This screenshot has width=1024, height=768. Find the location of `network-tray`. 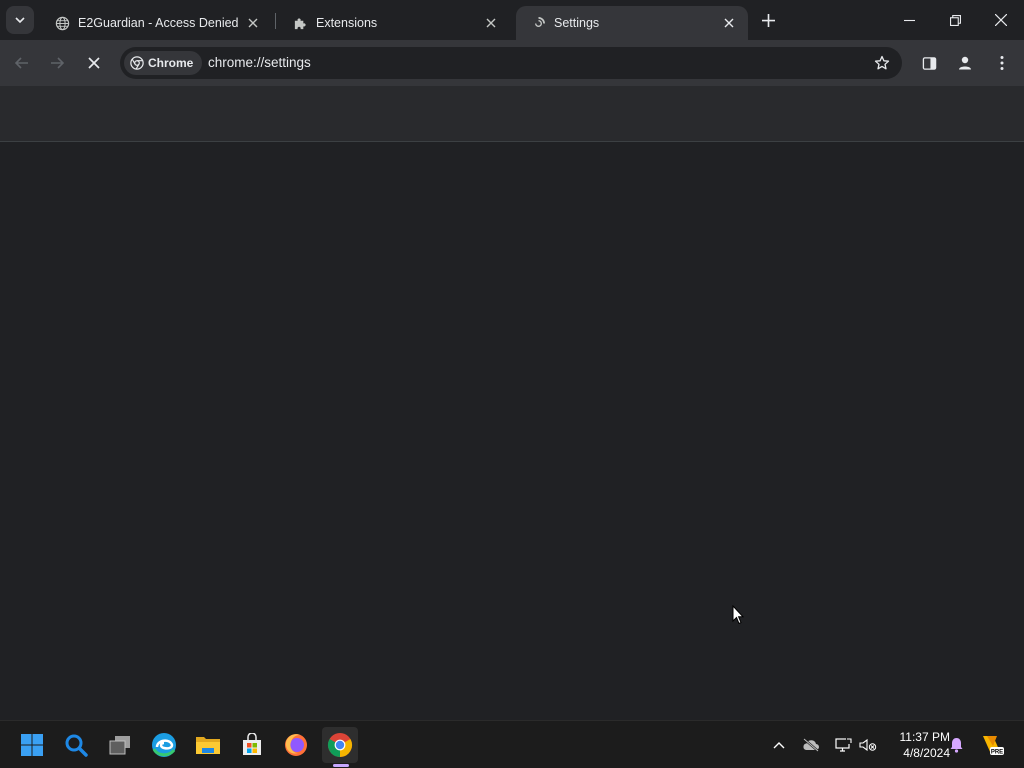

network-tray is located at coordinates (843, 745).